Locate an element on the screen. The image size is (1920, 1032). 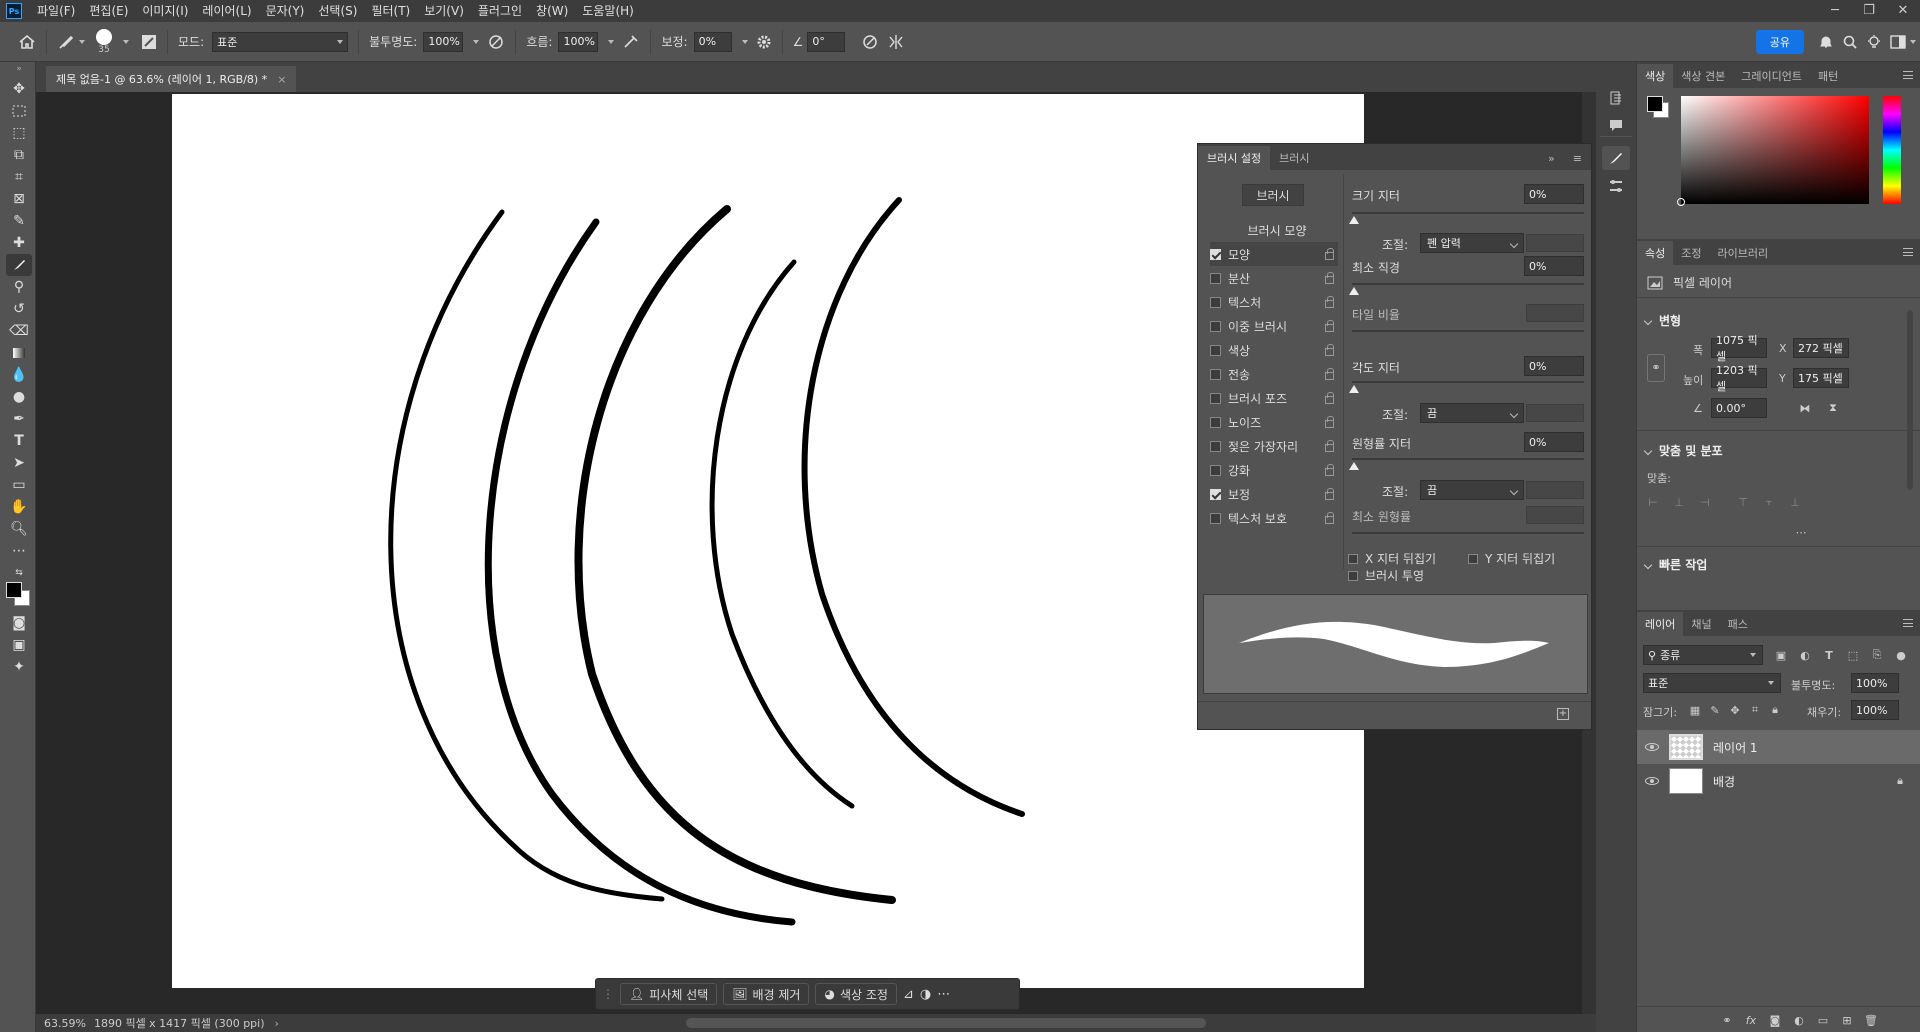
filter-shape-icon: ⬚ is located at coordinates (1853, 655).